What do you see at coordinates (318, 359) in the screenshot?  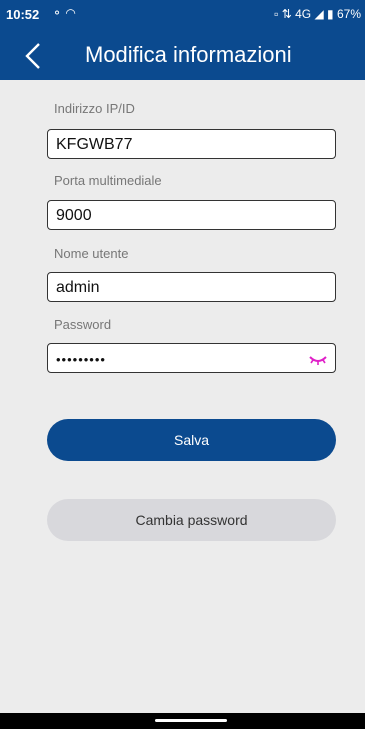 I see `eye-closed-icon` at bounding box center [318, 359].